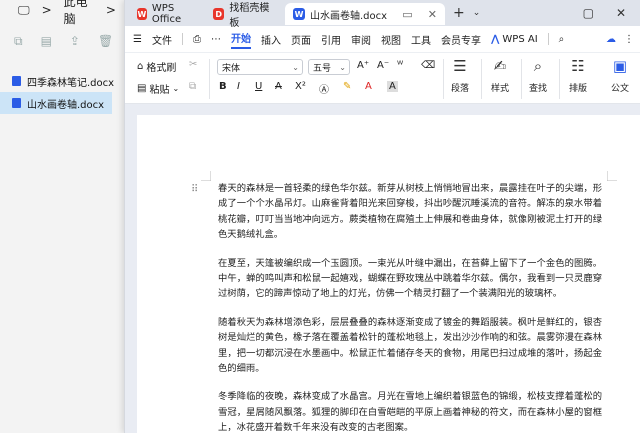 The image size is (640, 433). What do you see at coordinates (301, 39) in the screenshot?
I see `menu-page: 页面` at bounding box center [301, 39].